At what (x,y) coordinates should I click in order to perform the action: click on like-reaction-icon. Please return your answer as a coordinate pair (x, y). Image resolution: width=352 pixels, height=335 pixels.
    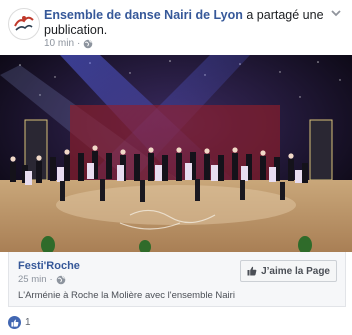
    Looking at the image, I should click on (14, 322).